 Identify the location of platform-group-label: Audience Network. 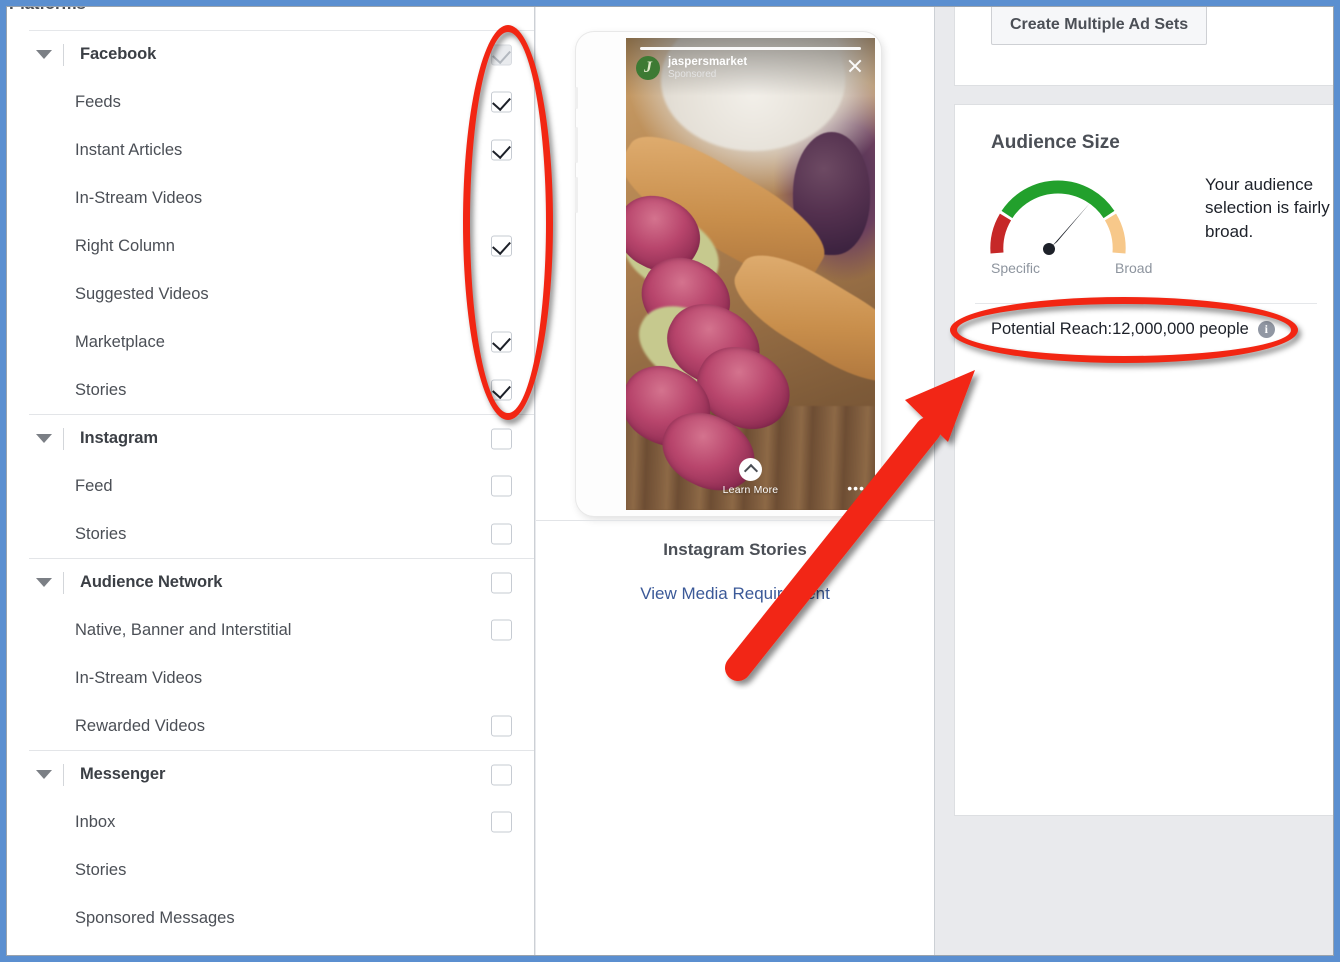
(151, 582).